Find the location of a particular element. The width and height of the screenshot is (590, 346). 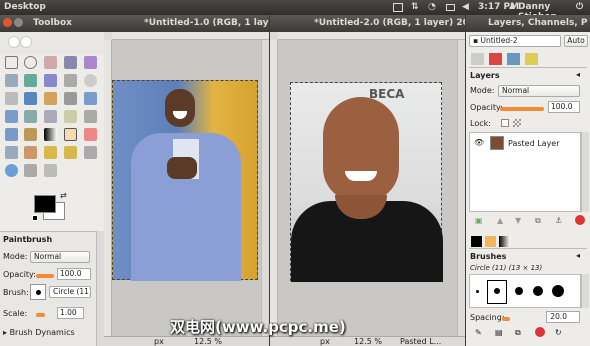

image1-vscroll is located at coordinates (265, 188).